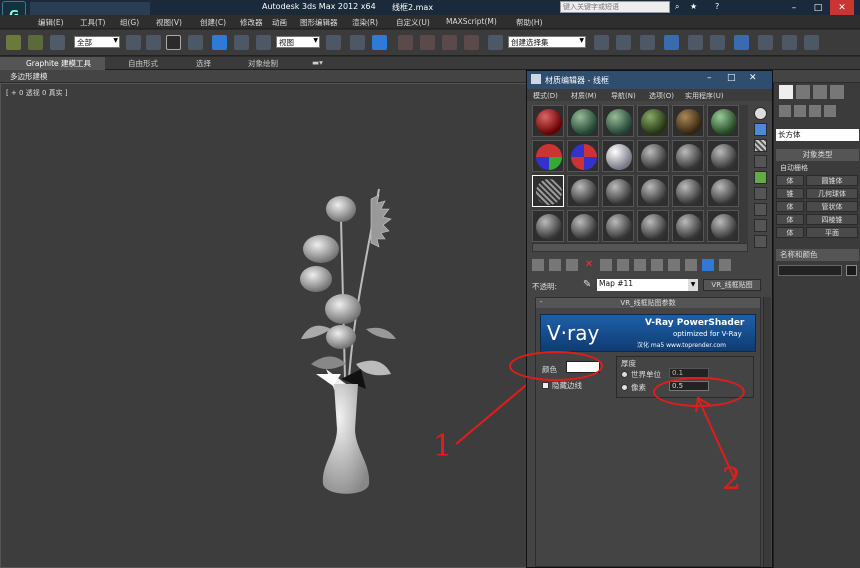 The width and height of the screenshot is (860, 568). I want to click on binoculars-icon: ⌕, so click(677, 7).